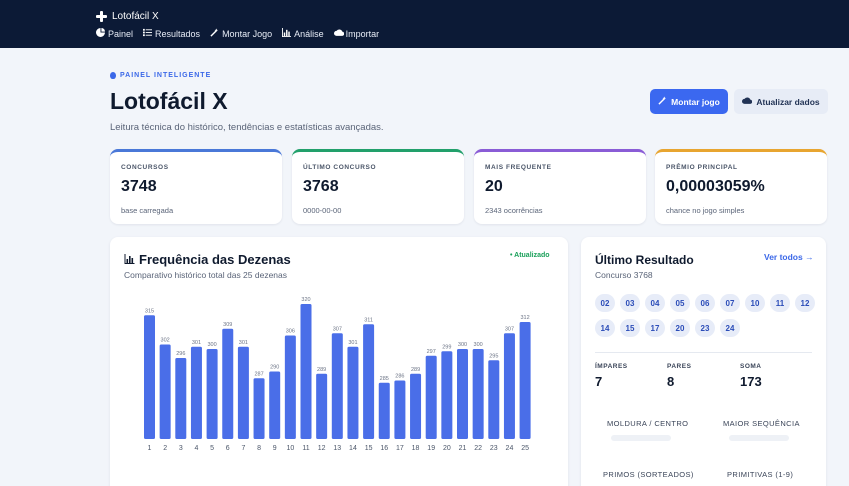 The image size is (849, 486). What do you see at coordinates (228, 448) in the screenshot?
I see `x-tick-label: 6` at bounding box center [228, 448].